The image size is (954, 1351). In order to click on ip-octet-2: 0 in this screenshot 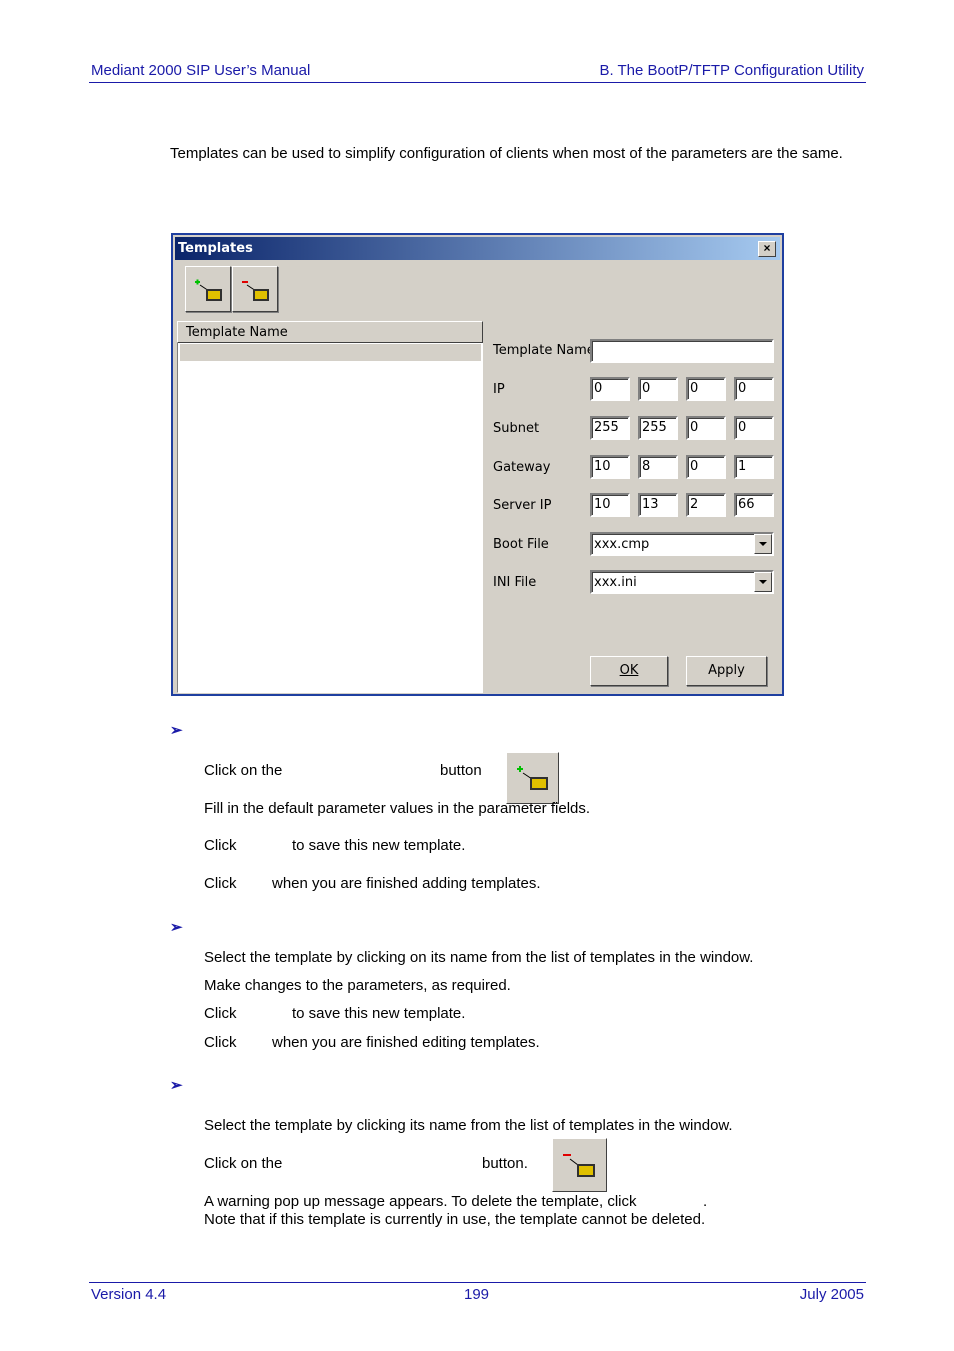, I will do `click(658, 389)`.